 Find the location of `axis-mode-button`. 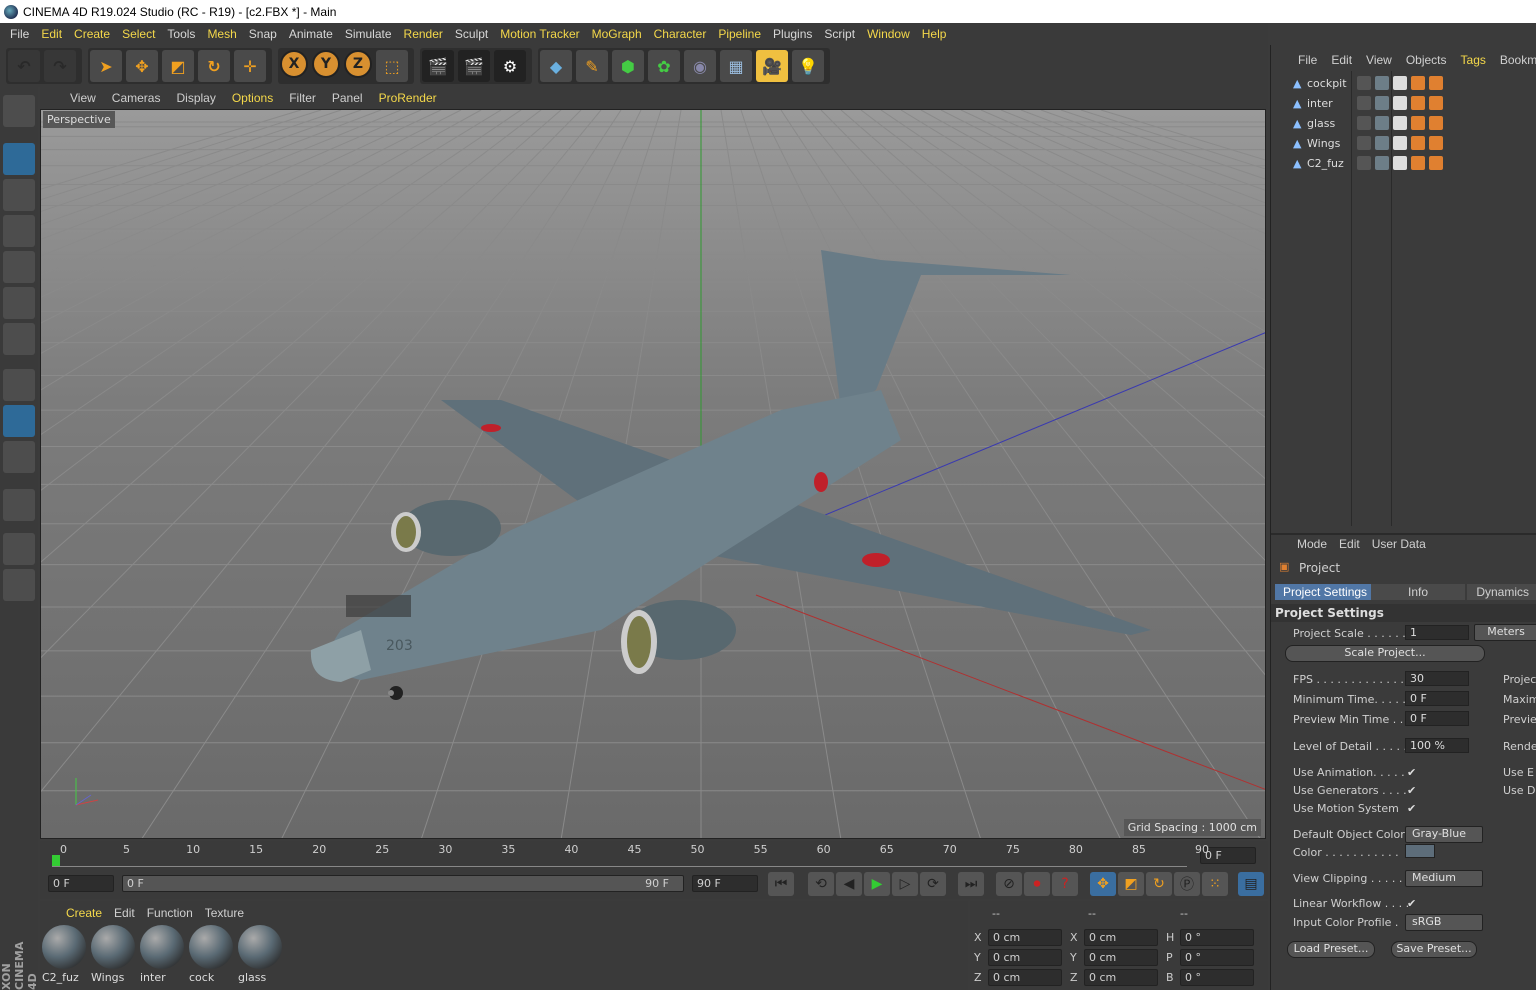

axis-mode-button is located at coordinates (19, 385).